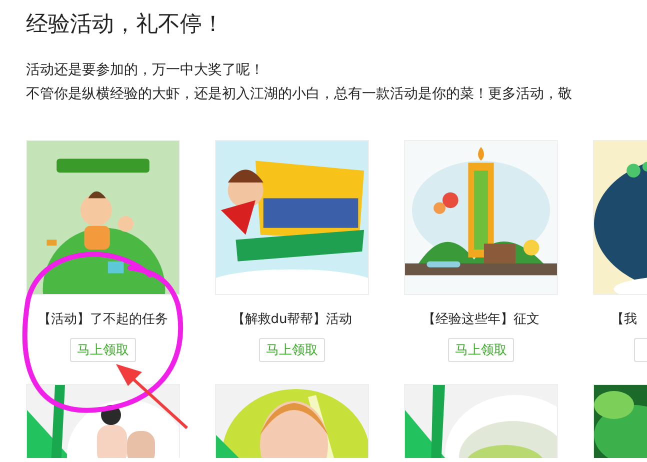  Describe the element at coordinates (624, 320) in the screenshot. I see `card-title: 【我` at that location.